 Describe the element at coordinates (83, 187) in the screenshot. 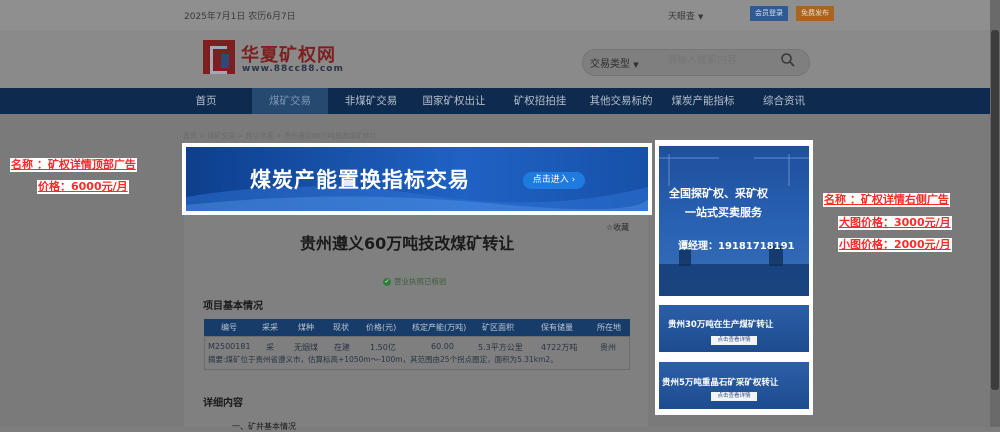

I see `annotation-left-price: 价格：6000元/月` at that location.